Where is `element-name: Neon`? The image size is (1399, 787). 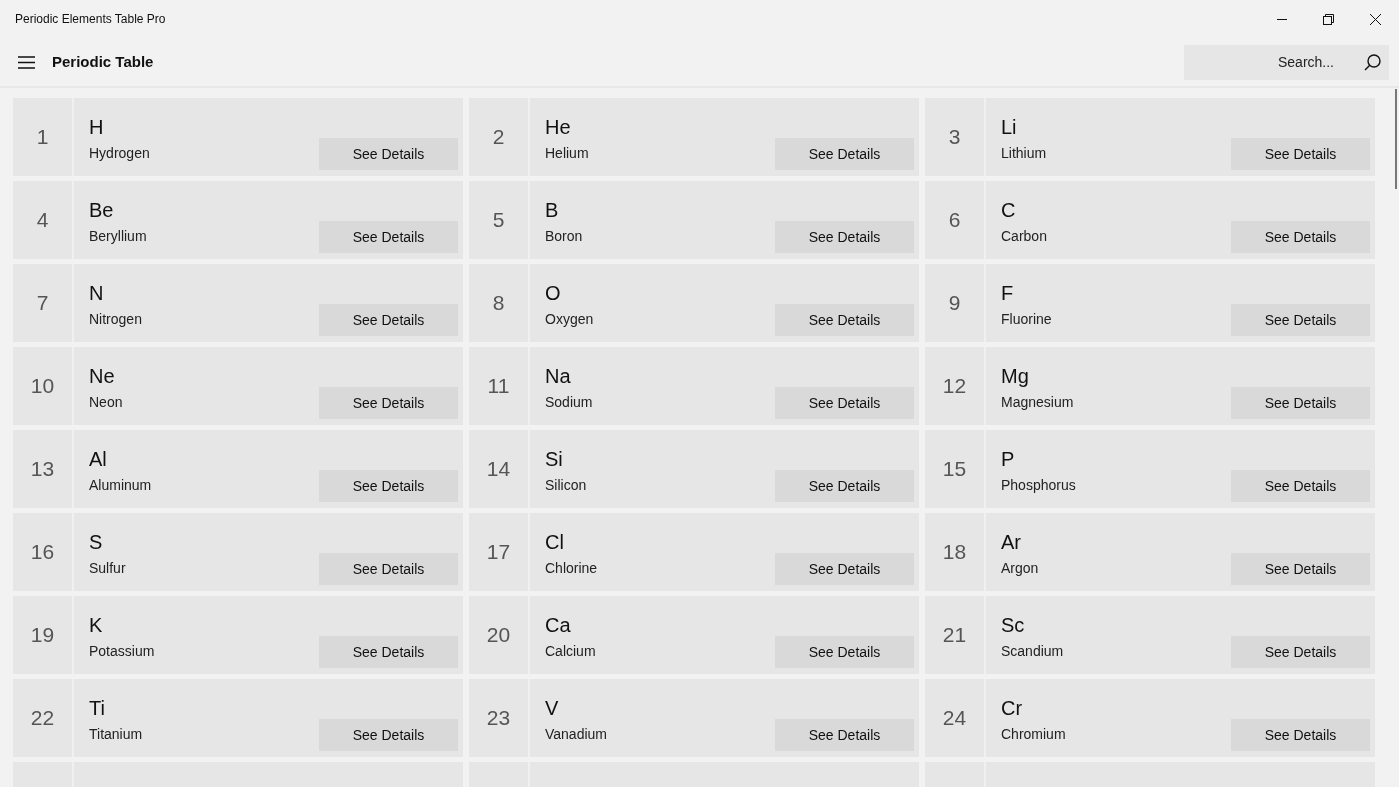
element-name: Neon is located at coordinates (106, 402).